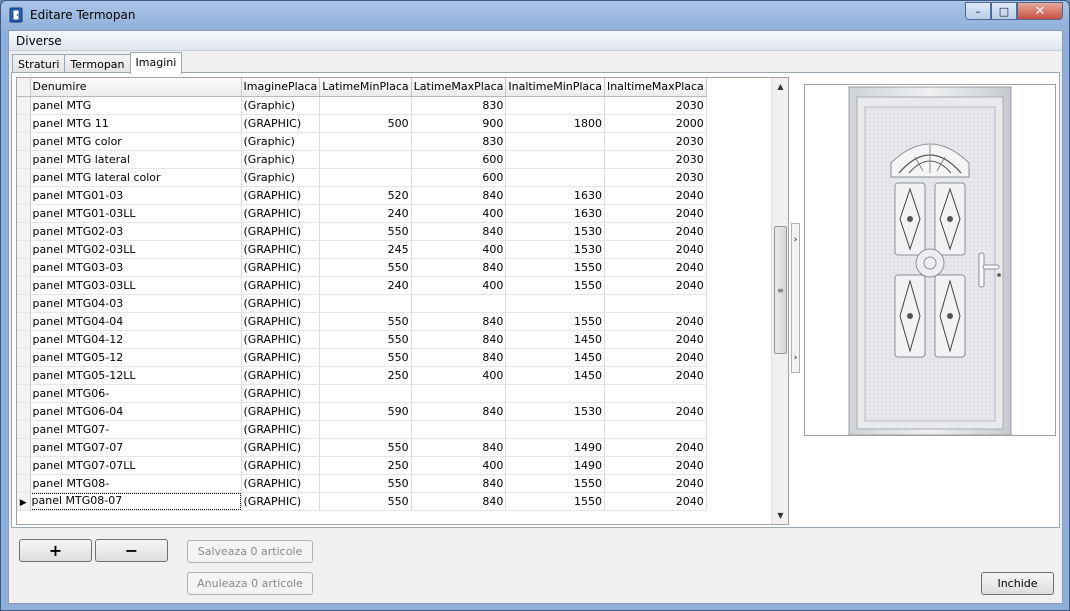 Image resolution: width=1070 pixels, height=611 pixels. I want to click on table-row: panel MTG03-03 (GRAPHIC) 550 840 1550 2040, so click(364, 267).